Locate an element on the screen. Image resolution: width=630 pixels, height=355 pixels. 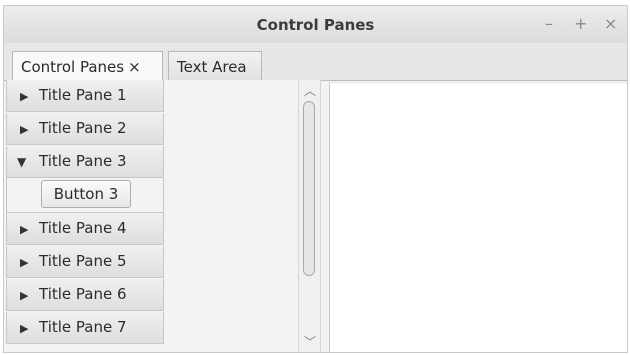
vertical-scrollbar: ︿ ﹀ is located at coordinates (309, 216).